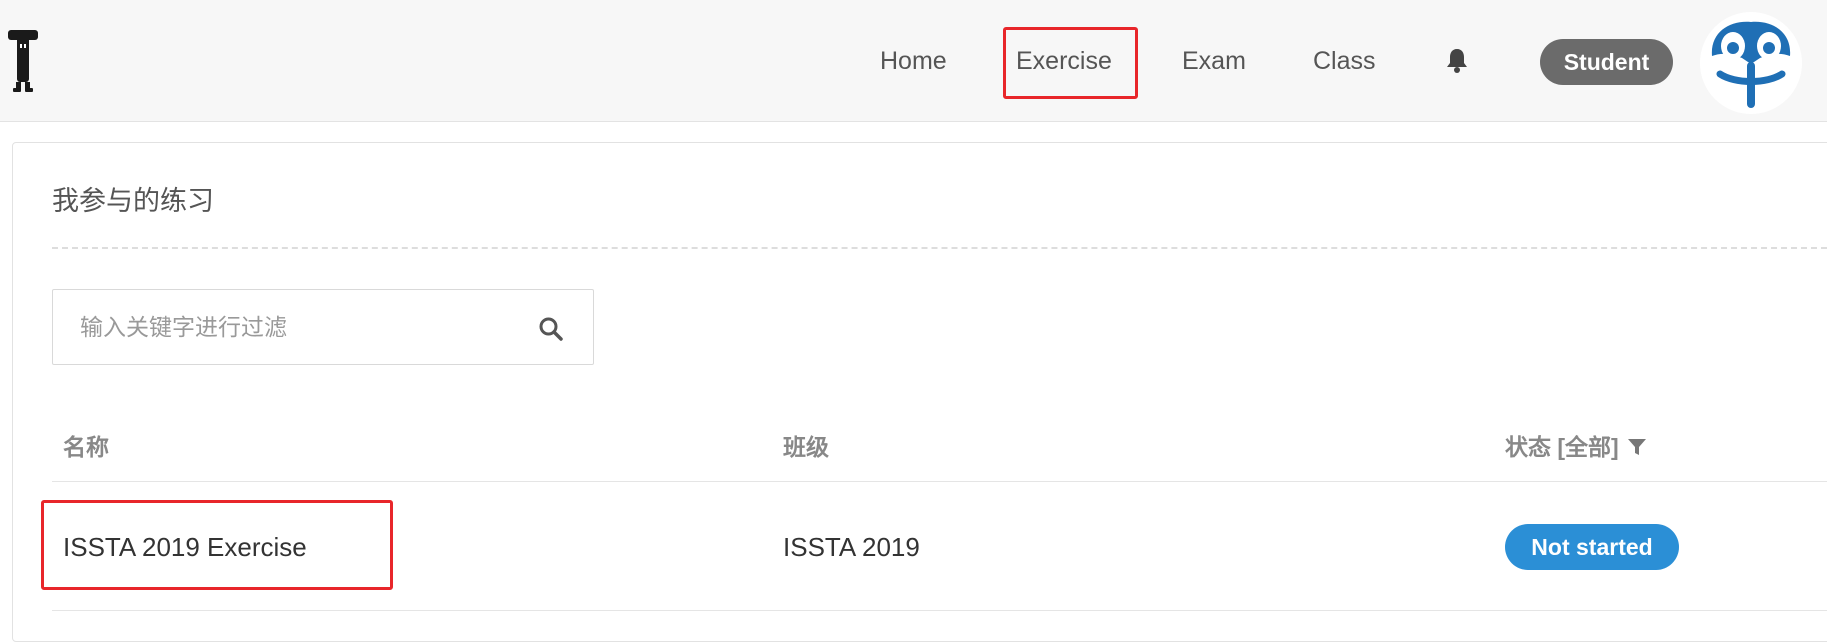 The width and height of the screenshot is (1827, 642). What do you see at coordinates (551, 329) in the screenshot?
I see `search-icon` at bounding box center [551, 329].